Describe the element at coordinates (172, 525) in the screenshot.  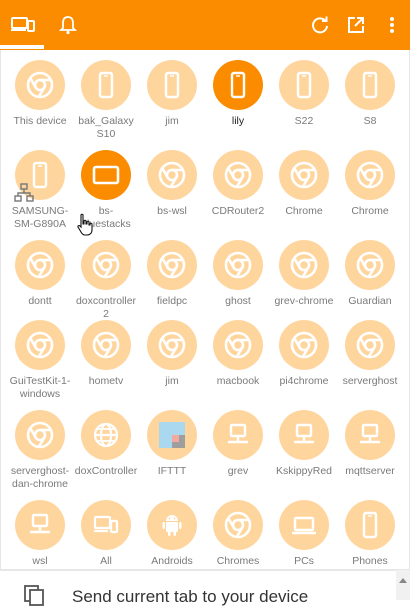
I see `android-icon` at that location.